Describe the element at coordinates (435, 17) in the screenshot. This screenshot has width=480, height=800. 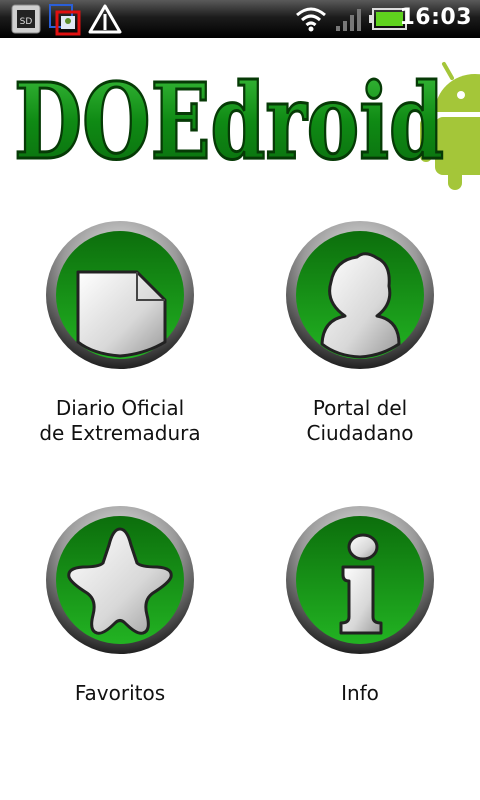
I see `clock: 16:03` at that location.